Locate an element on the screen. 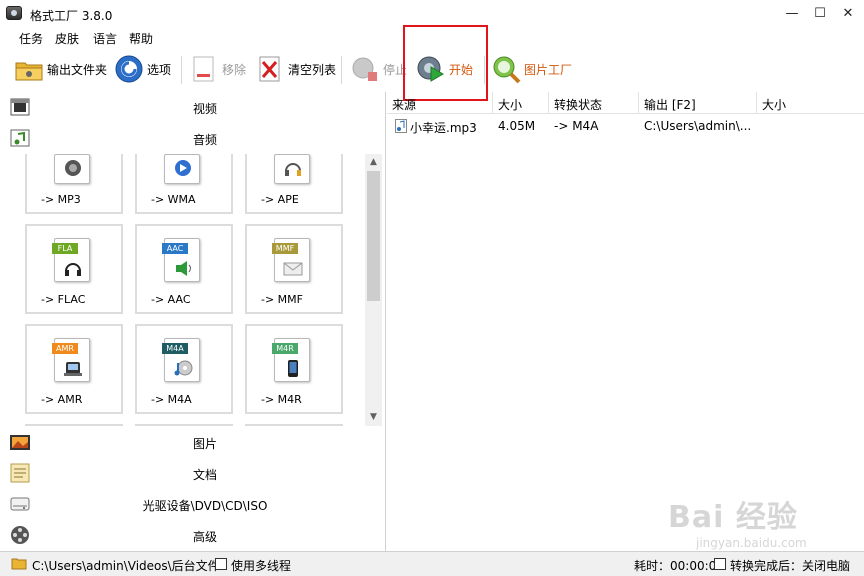  menu-language: 语言 is located at coordinates (105, 38).